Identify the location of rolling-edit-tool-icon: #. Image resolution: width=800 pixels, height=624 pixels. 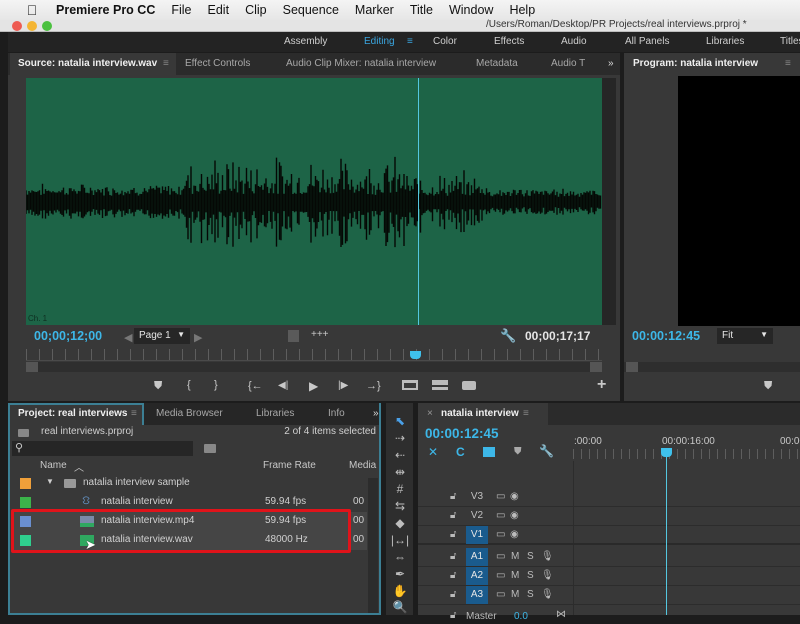
(400, 489).